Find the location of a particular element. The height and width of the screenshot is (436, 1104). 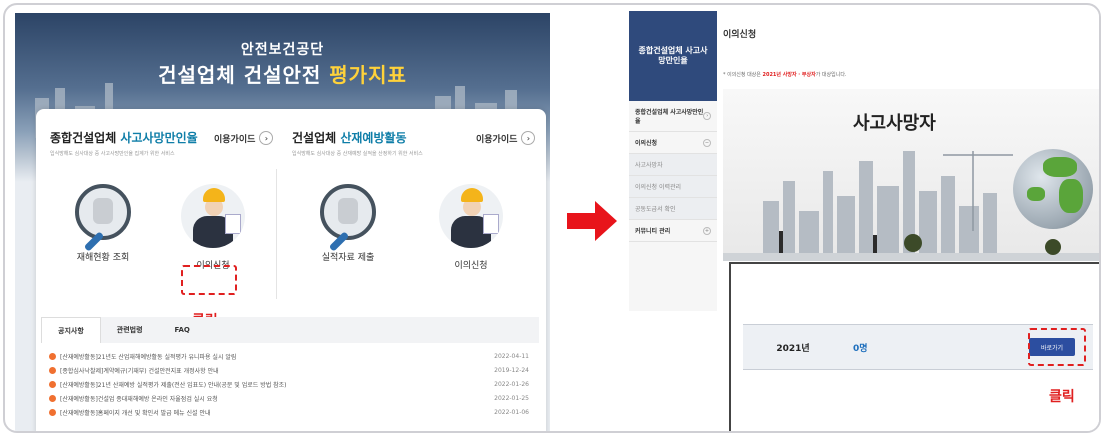

objection-button-2: 이의신청 is located at coordinates (471, 227).